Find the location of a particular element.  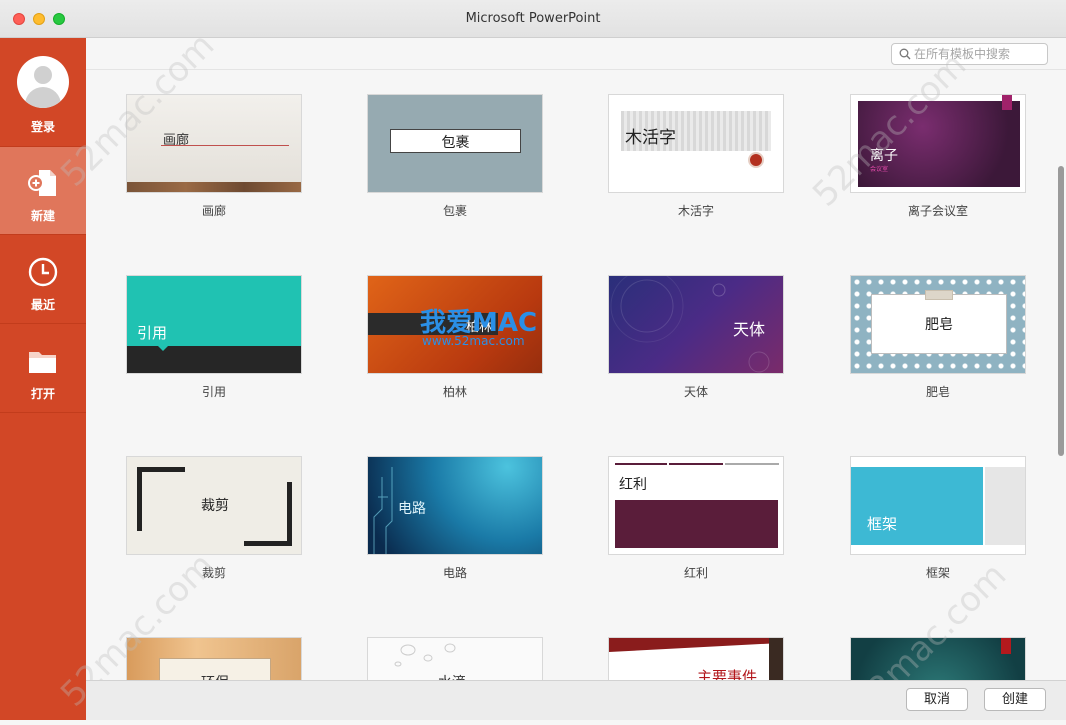

folder-icon is located at coordinates (42, 362).